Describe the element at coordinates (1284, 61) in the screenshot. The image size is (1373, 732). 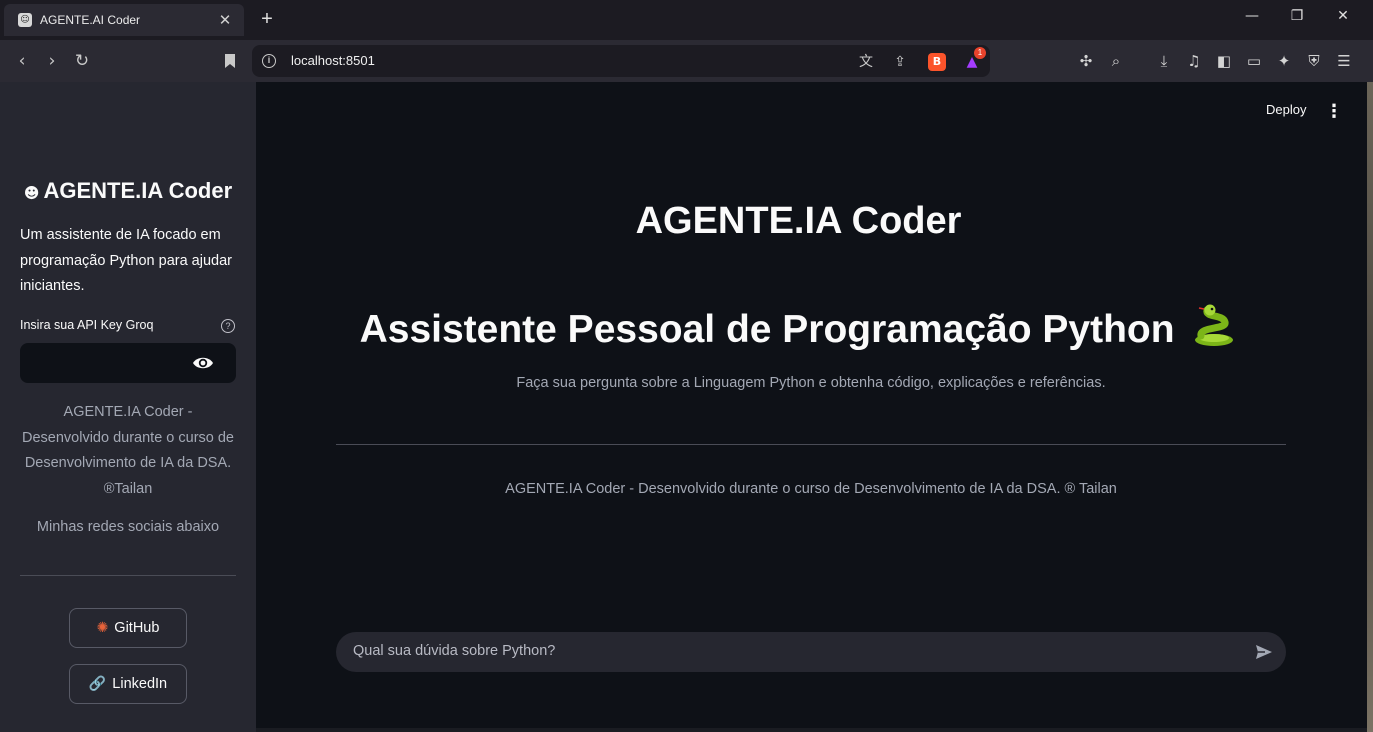
I see `leo-ai-icon: ✦` at that location.